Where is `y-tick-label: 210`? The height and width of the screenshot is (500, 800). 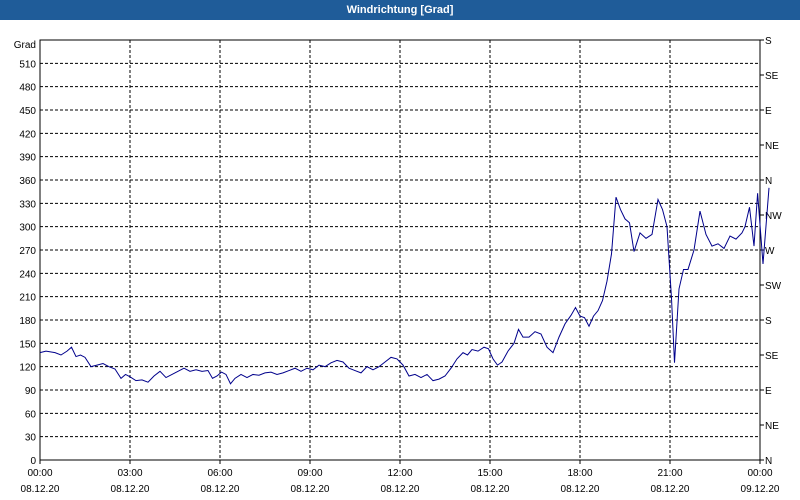 y-tick-label: 210 is located at coordinates (27, 298).